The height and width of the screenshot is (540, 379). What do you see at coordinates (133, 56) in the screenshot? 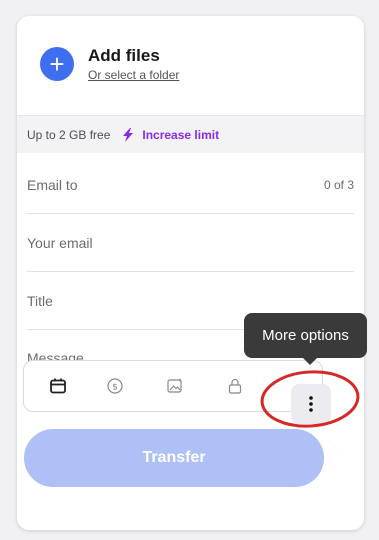
I see `add-files-title: Add files` at bounding box center [133, 56].